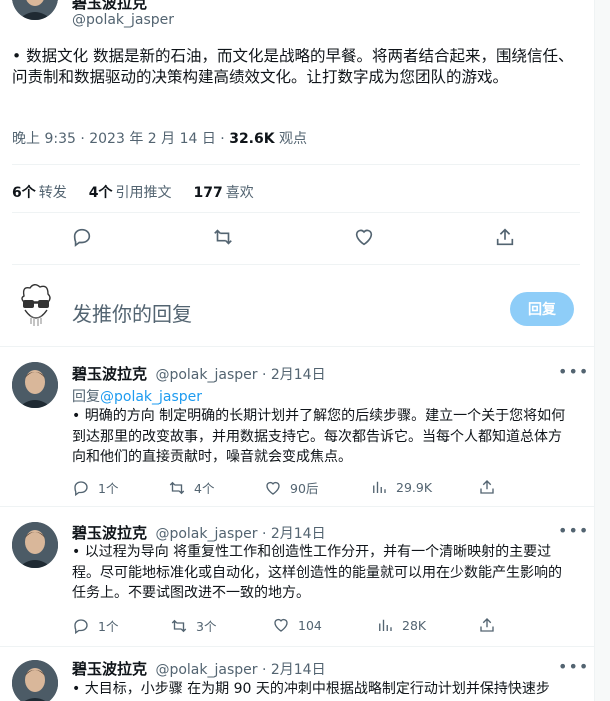 The image size is (610, 701). Describe the element at coordinates (224, 192) in the screenshot. I see `likes-stat: 177 喜欢` at that location.